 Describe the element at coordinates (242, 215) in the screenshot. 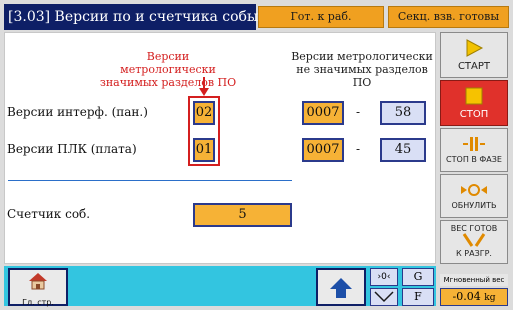

I see `counter-value: 5` at that location.